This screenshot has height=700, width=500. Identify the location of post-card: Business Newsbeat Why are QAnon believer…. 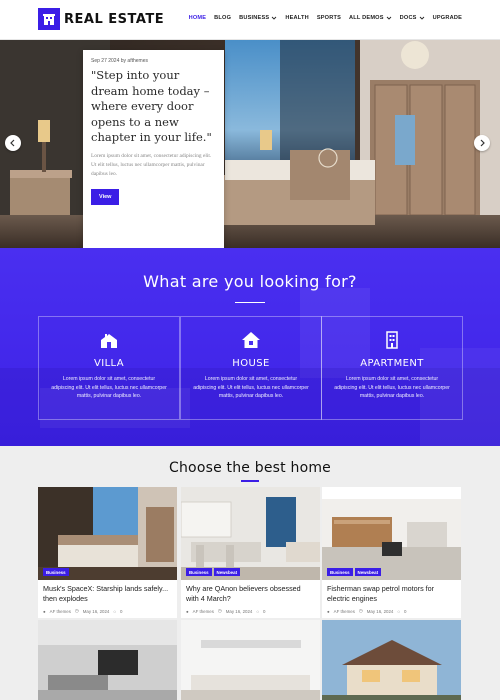
(250, 552).